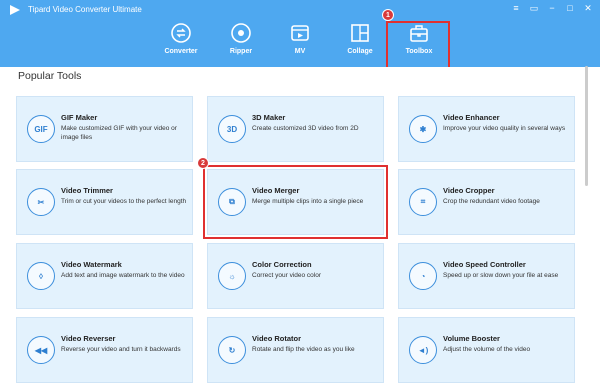 This screenshot has height=389, width=600. What do you see at coordinates (423, 350) in the screenshot?
I see `speaker-icon: ◄)` at bounding box center [423, 350].